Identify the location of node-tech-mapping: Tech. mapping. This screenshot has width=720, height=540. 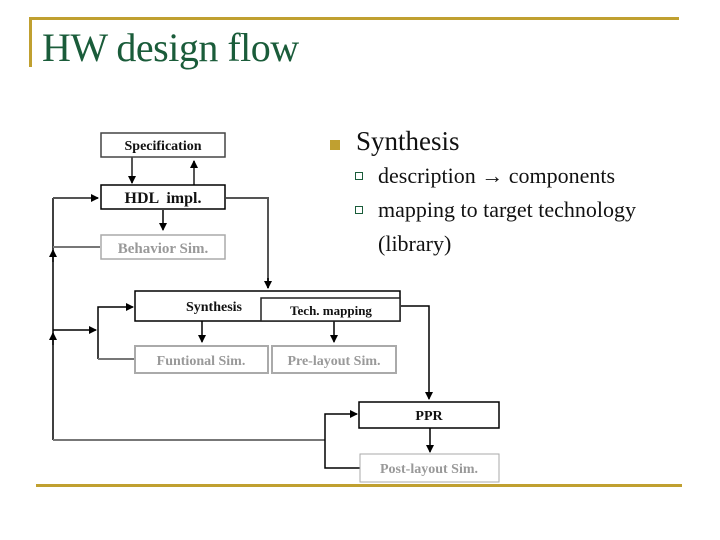
(330, 309).